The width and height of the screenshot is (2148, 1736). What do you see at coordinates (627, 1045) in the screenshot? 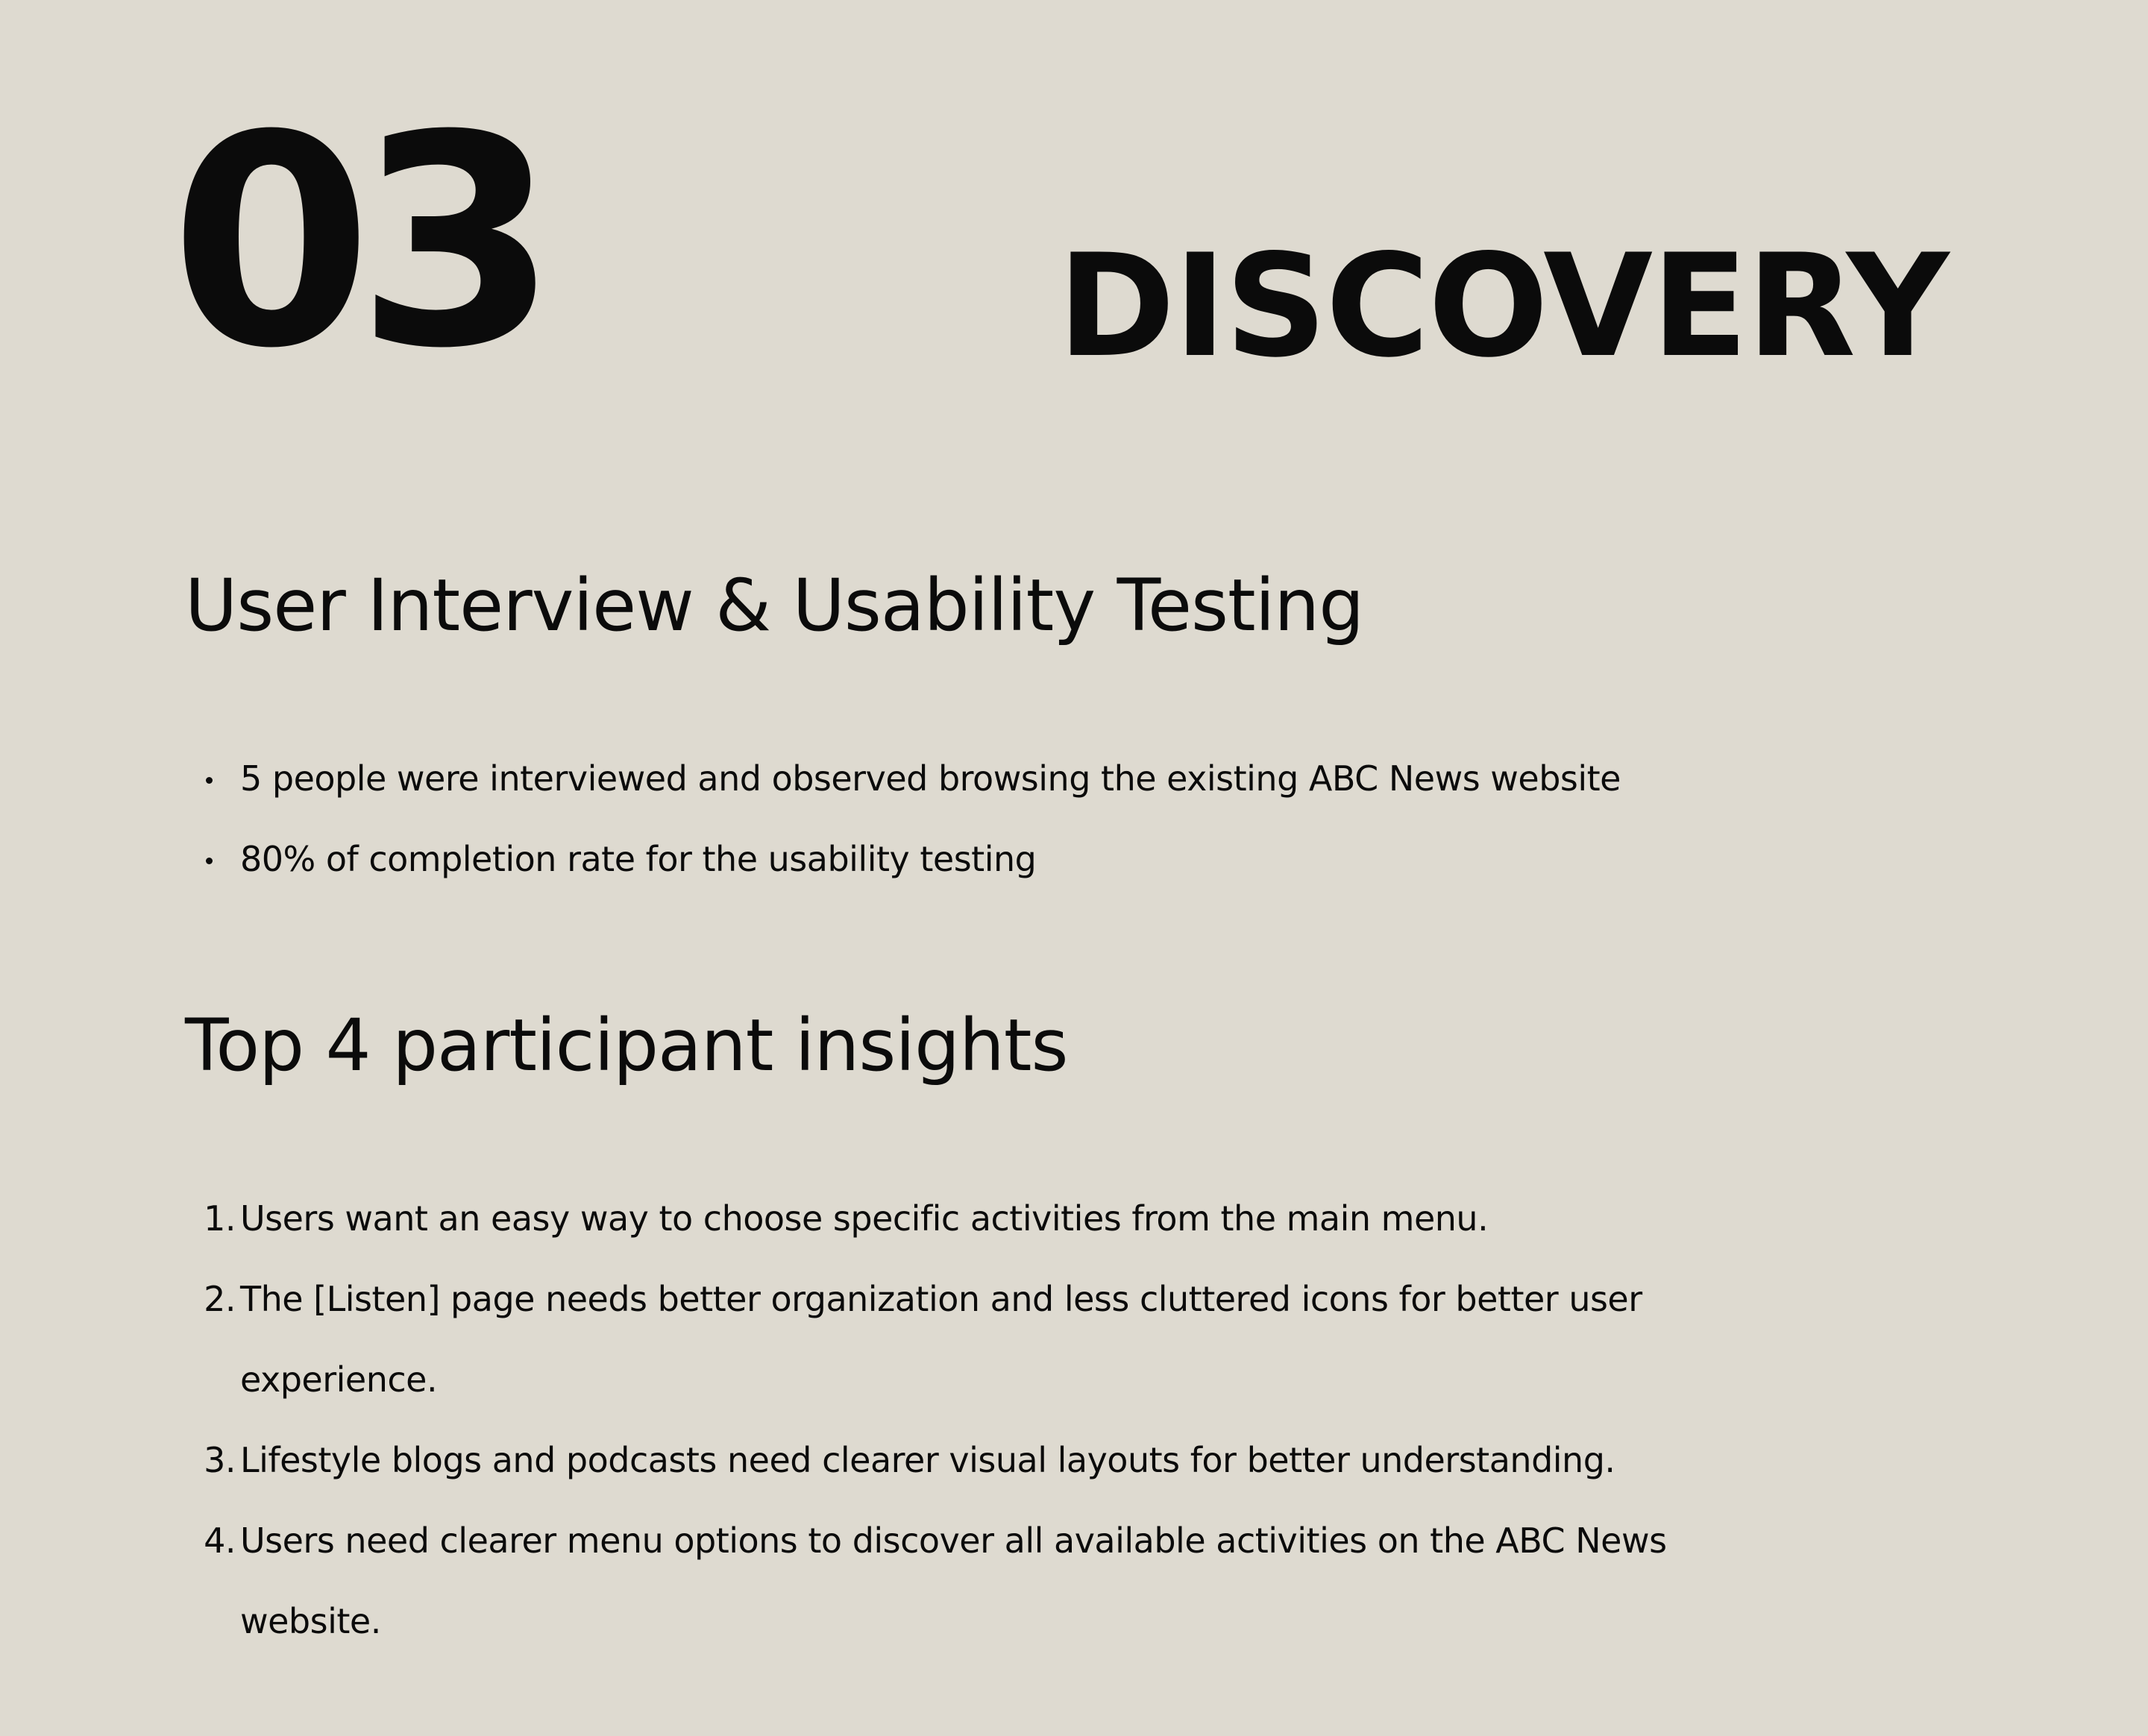
I see `insights-heading: Top 4 participant insights` at bounding box center [627, 1045].